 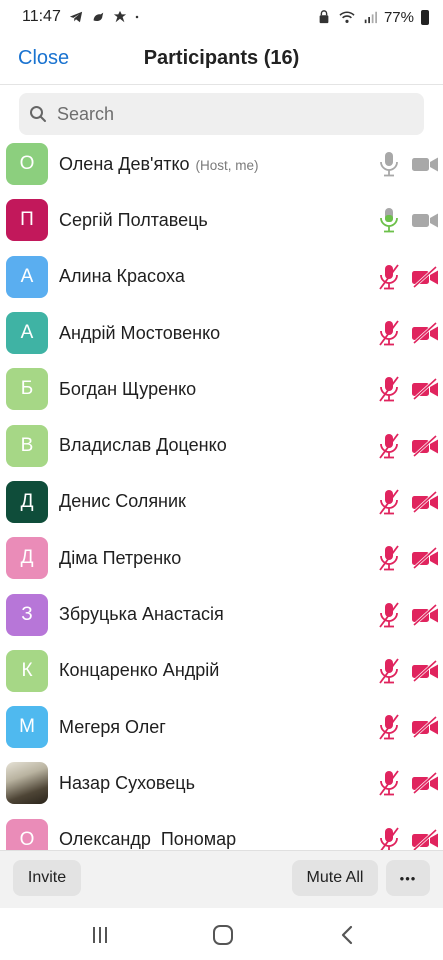 I want to click on signal-icon, so click(x=370, y=17).